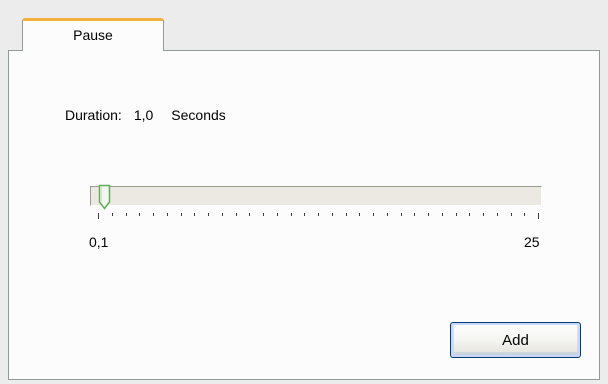 Image resolution: width=608 pixels, height=384 pixels. What do you see at coordinates (99, 242) in the screenshot?
I see `slider-min-label: 0,1` at bounding box center [99, 242].